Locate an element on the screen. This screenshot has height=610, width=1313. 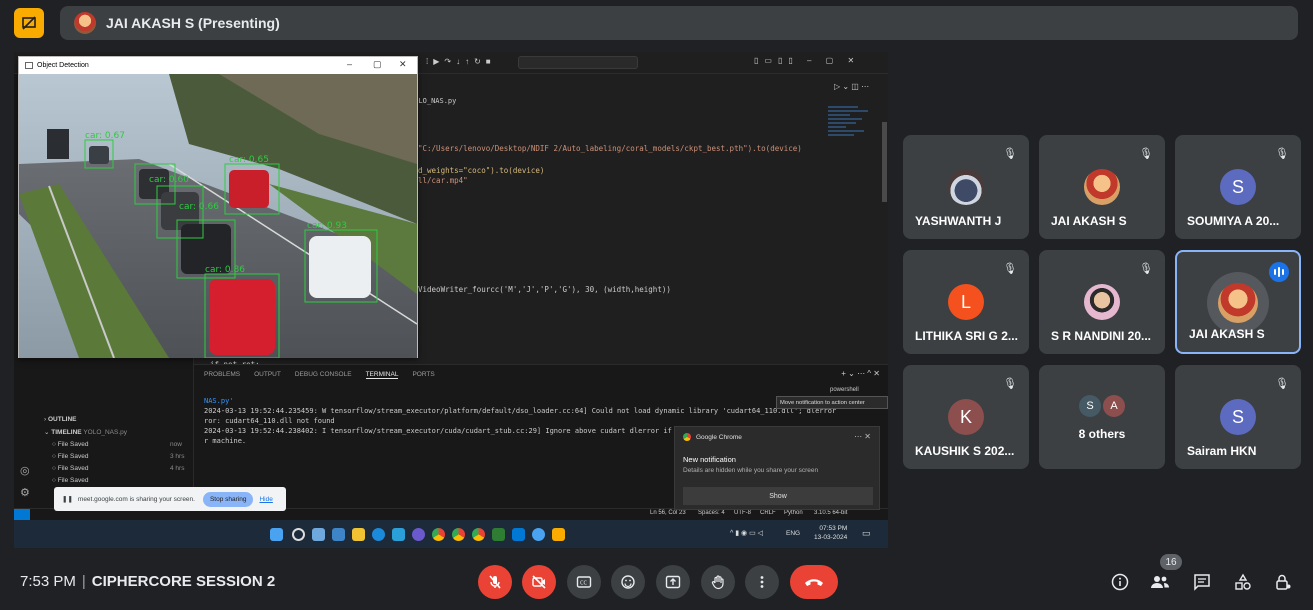
notification-close-icon: ⋯ ✕ is located at coordinates (862, 436).